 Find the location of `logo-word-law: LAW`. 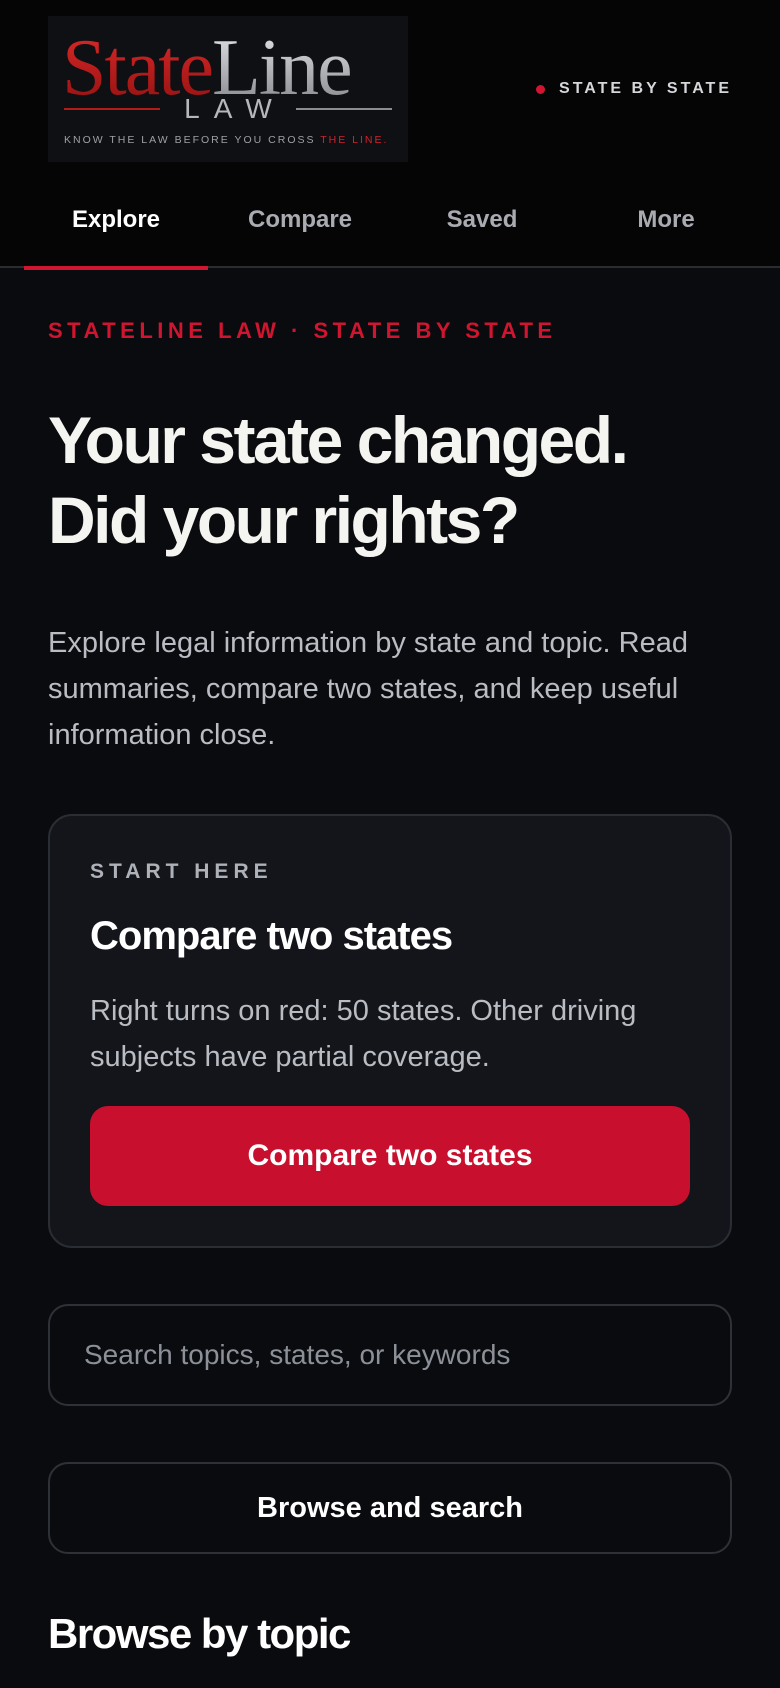

logo-word-law: LAW is located at coordinates (235, 108).